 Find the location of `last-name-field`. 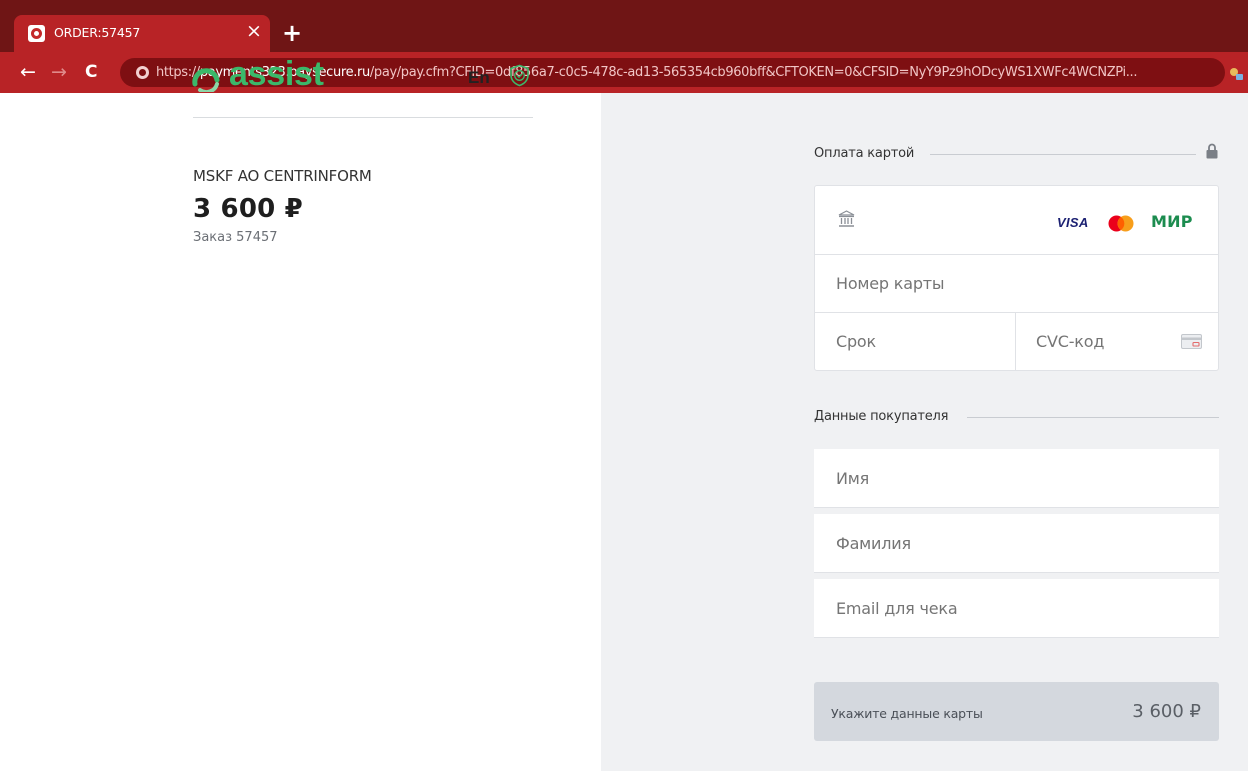

last-name-field is located at coordinates (1016, 543).